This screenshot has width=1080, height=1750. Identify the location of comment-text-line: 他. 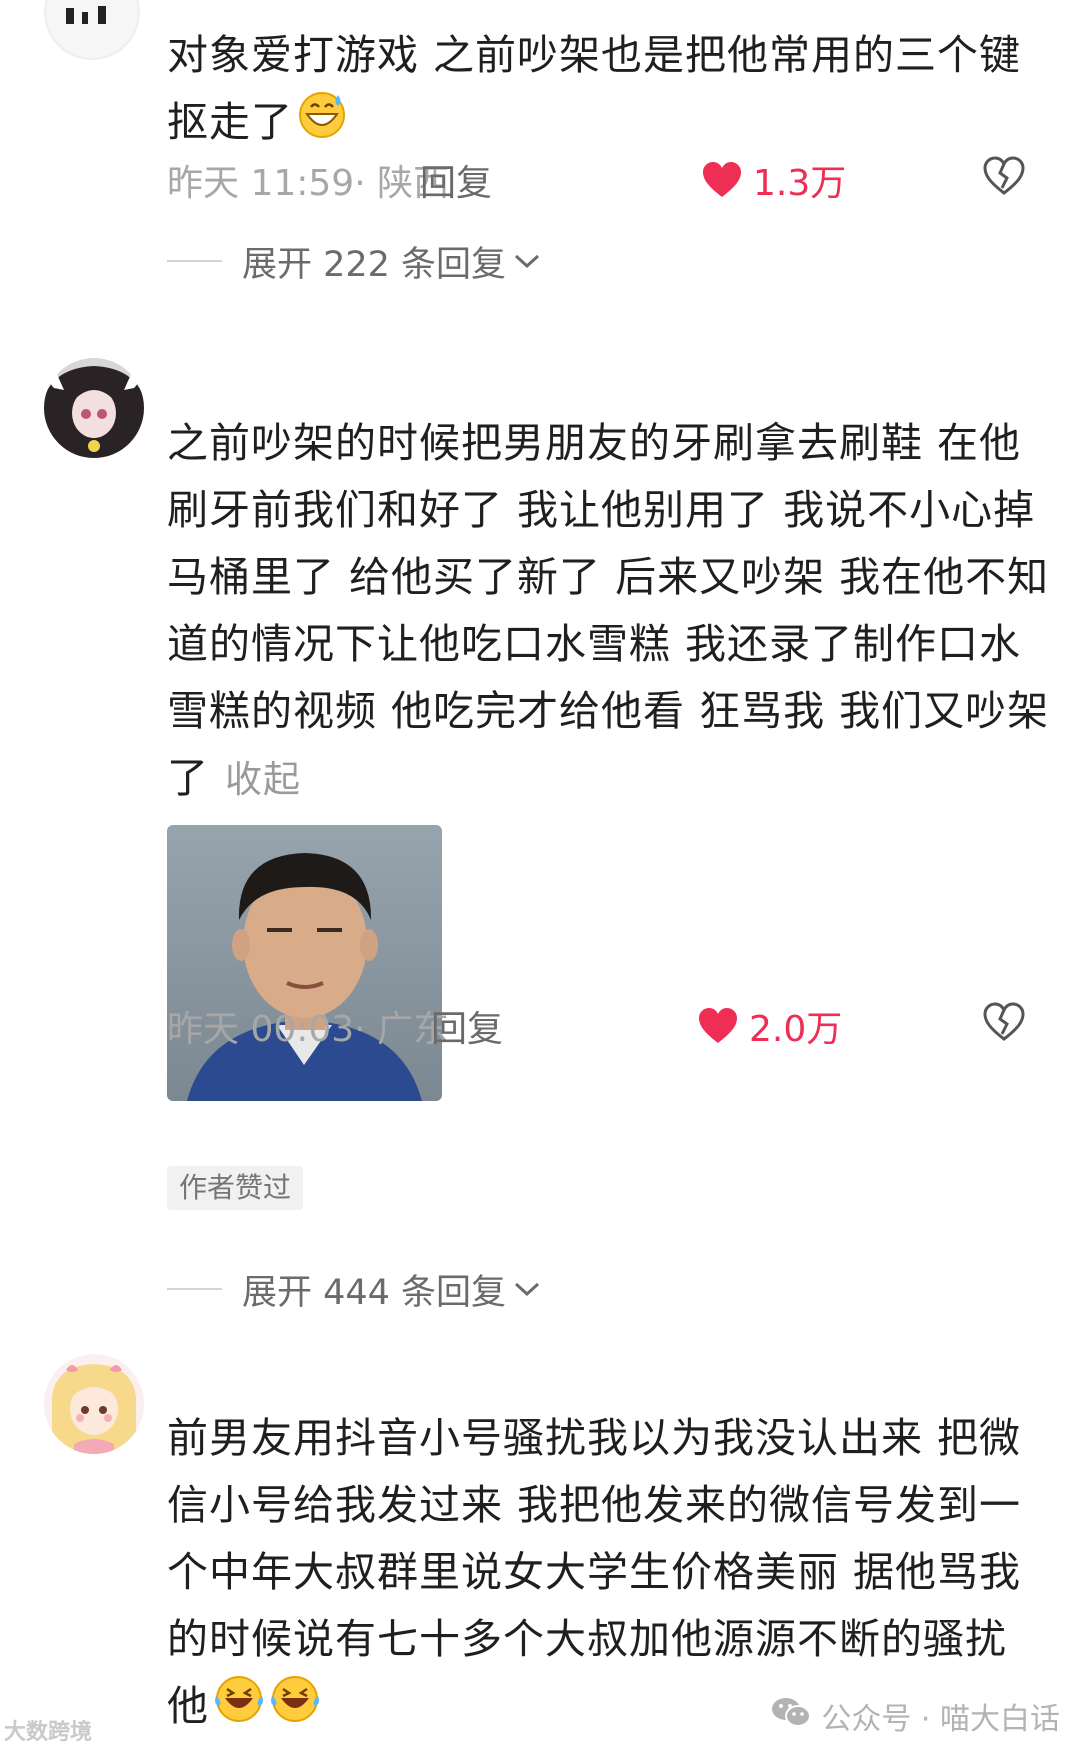
(188, 1706).